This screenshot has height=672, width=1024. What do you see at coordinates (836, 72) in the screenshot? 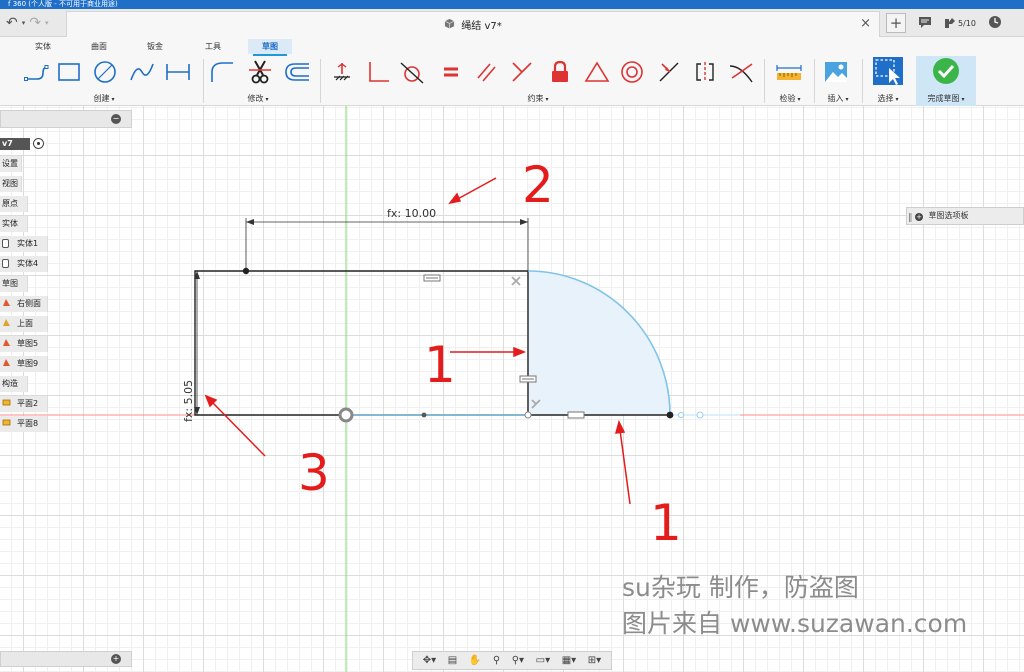
I see `insert-image-icon` at bounding box center [836, 72].